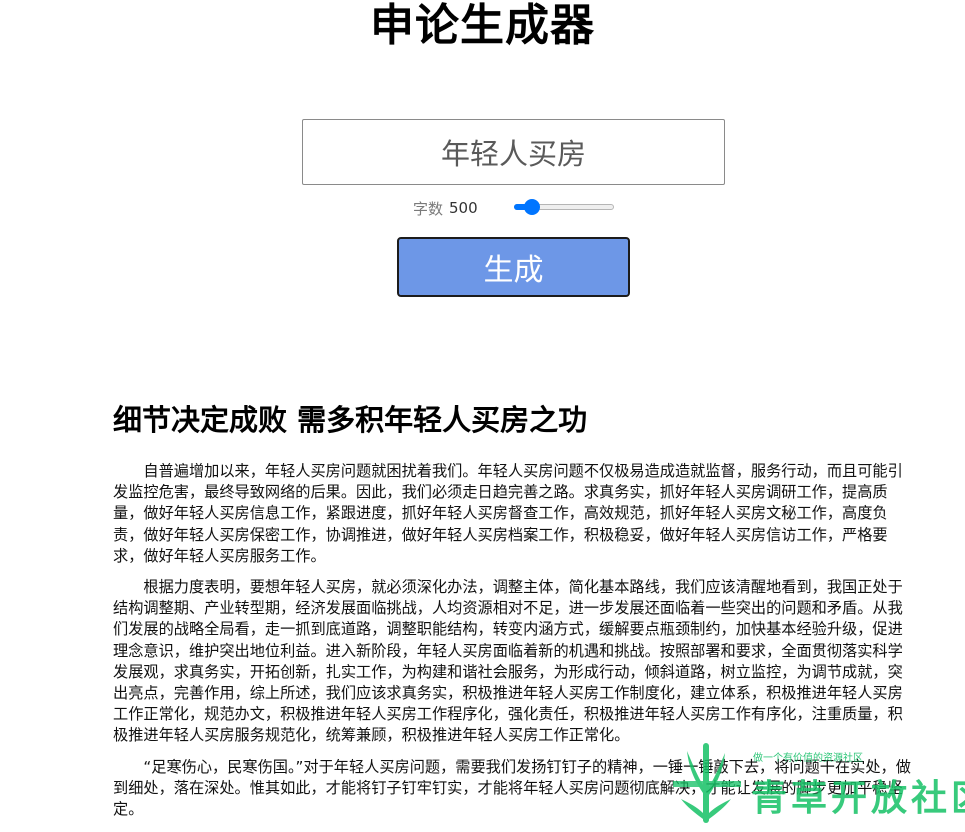 This screenshot has width=965, height=832. I want to click on article-title: 细节决定成败 需多积年轻人买房之功, so click(350, 420).